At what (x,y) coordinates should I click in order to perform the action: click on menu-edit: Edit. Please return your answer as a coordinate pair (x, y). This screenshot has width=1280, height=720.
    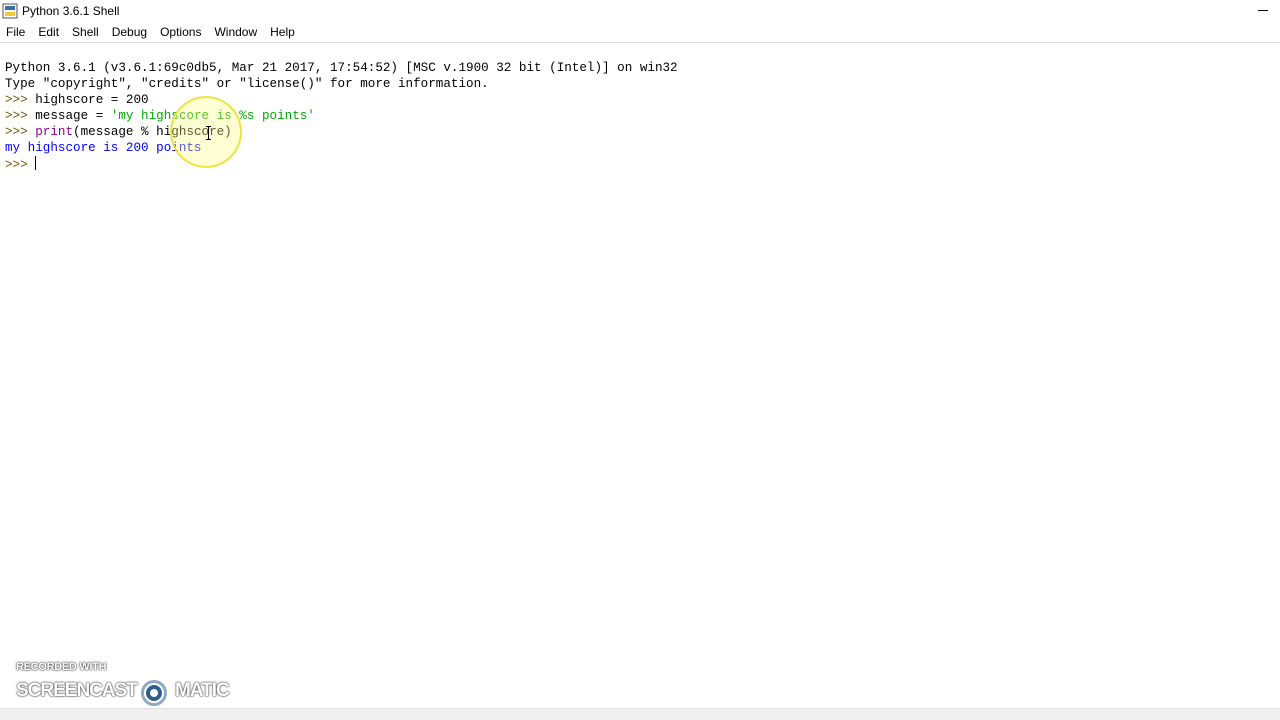
    Looking at the image, I should click on (49, 32).